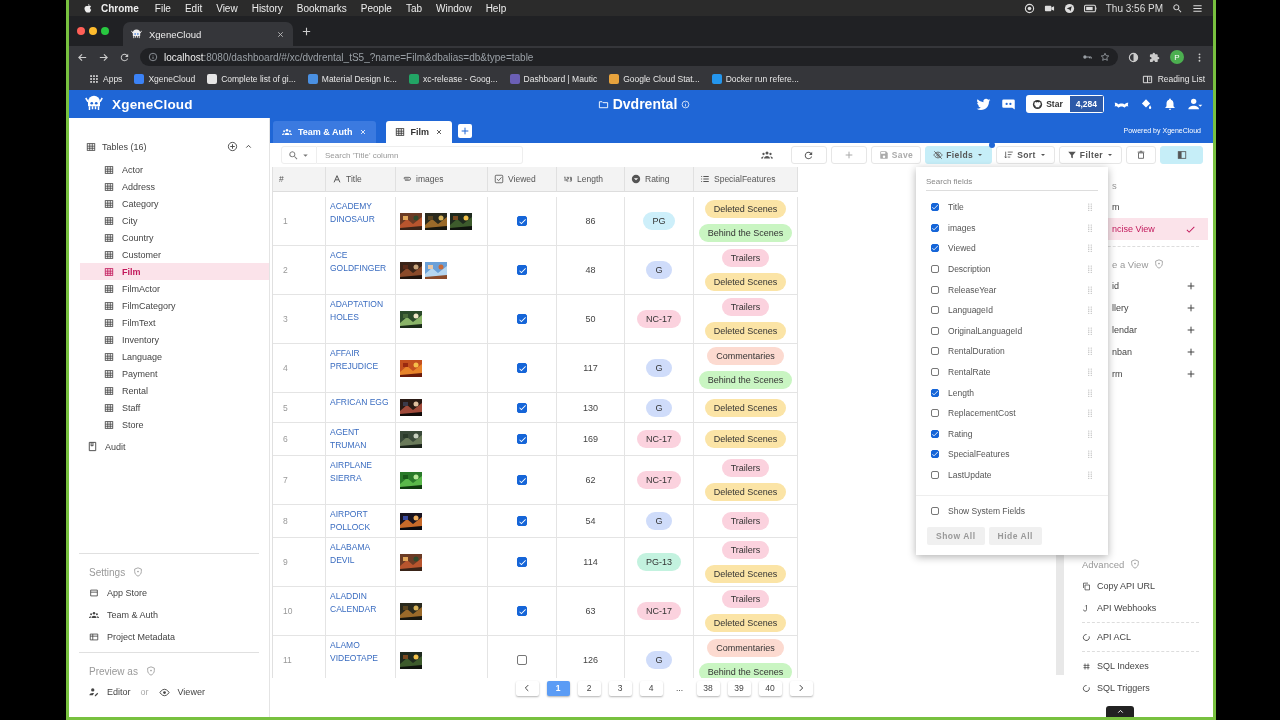  Describe the element at coordinates (419, 132) in the screenshot. I see `tab: Film` at that location.